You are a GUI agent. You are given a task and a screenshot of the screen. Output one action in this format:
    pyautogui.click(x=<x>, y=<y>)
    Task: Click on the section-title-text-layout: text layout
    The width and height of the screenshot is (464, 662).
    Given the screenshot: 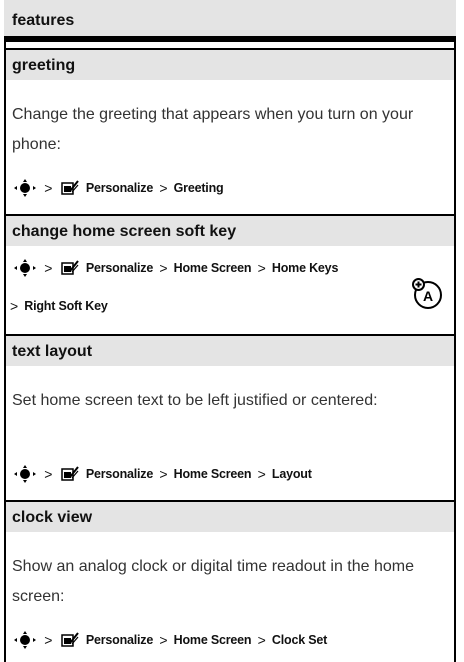 What is the action you would take?
    pyautogui.click(x=230, y=350)
    